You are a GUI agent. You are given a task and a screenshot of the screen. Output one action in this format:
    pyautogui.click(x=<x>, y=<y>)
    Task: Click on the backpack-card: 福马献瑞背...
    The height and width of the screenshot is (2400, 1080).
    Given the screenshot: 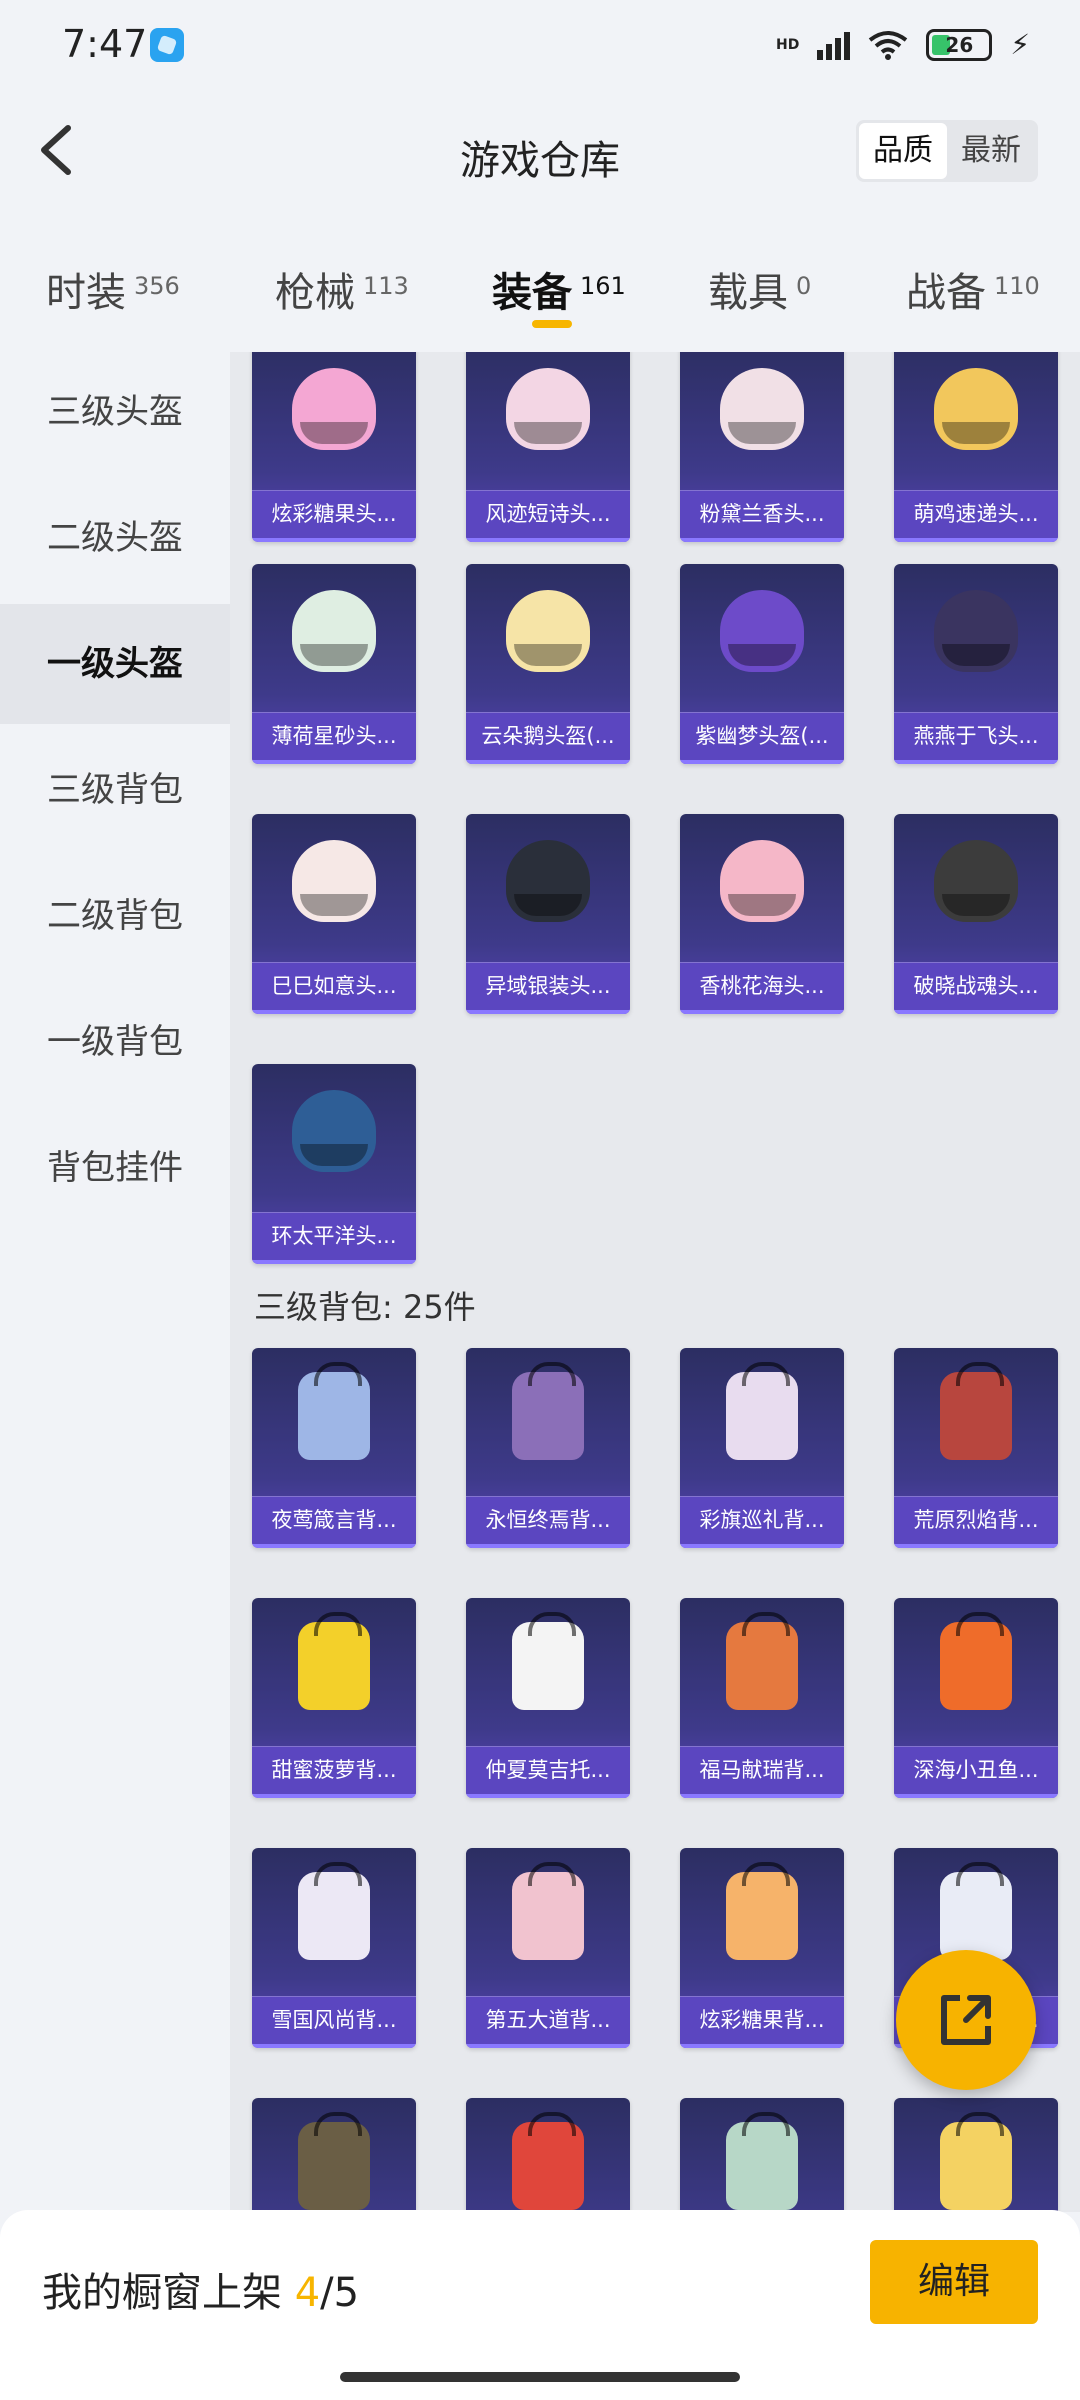 What is the action you would take?
    pyautogui.click(x=762, y=1698)
    